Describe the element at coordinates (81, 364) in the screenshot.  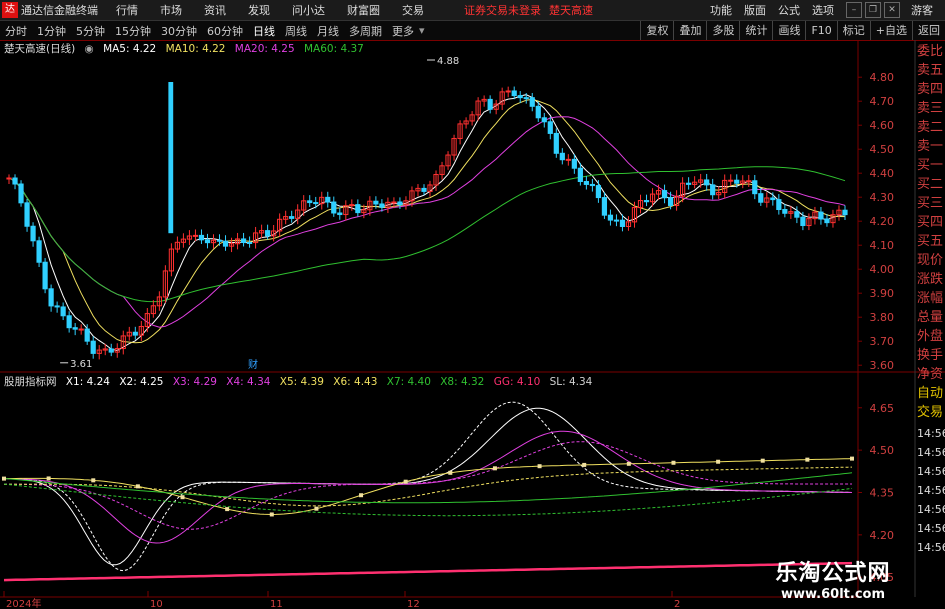
I see `low-price-label: 3.61` at that location.